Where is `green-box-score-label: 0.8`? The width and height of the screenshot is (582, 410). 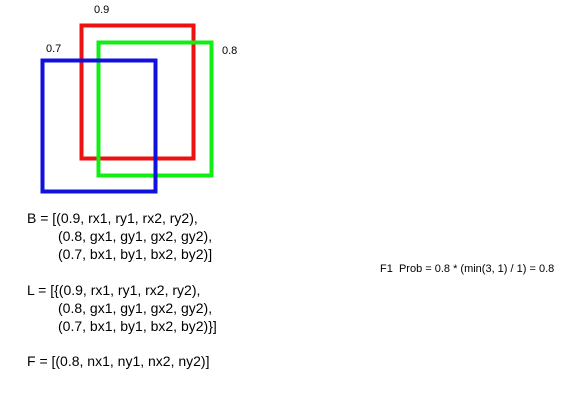
green-box-score-label: 0.8 is located at coordinates (230, 51).